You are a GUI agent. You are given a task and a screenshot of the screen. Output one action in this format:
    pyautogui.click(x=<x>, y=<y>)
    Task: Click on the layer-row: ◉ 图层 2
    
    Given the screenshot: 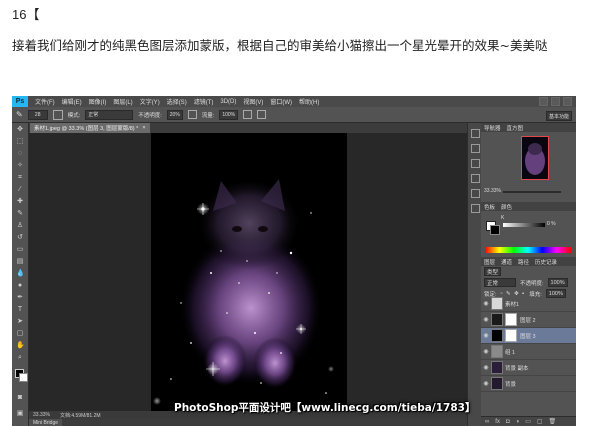 What is the action you would take?
    pyautogui.click(x=528, y=320)
    